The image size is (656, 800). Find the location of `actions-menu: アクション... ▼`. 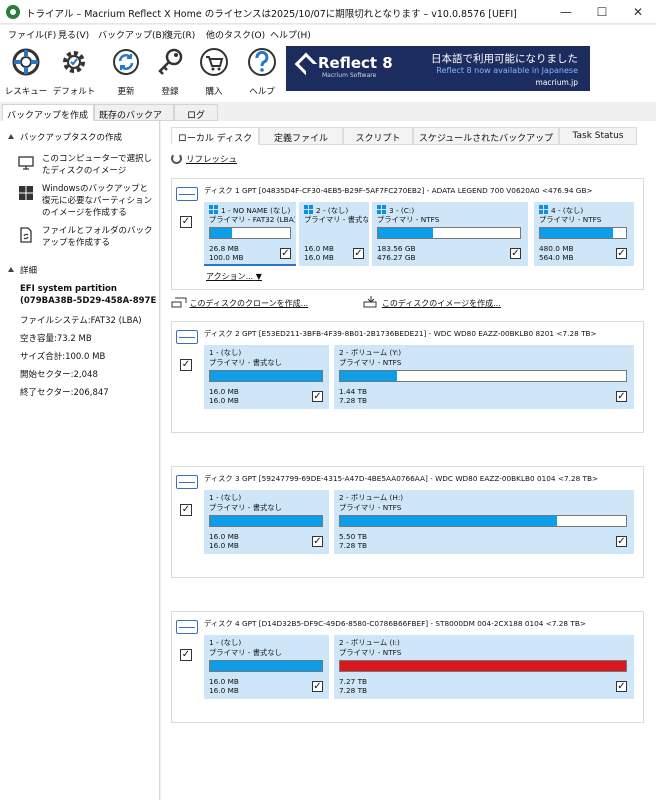

actions-menu: アクション... ▼ is located at coordinates (234, 276).